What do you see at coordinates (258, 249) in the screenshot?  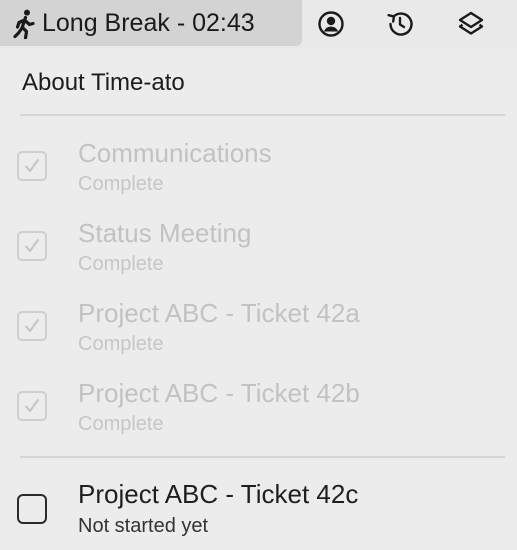 I see `task-item: Status Meeting Complete` at bounding box center [258, 249].